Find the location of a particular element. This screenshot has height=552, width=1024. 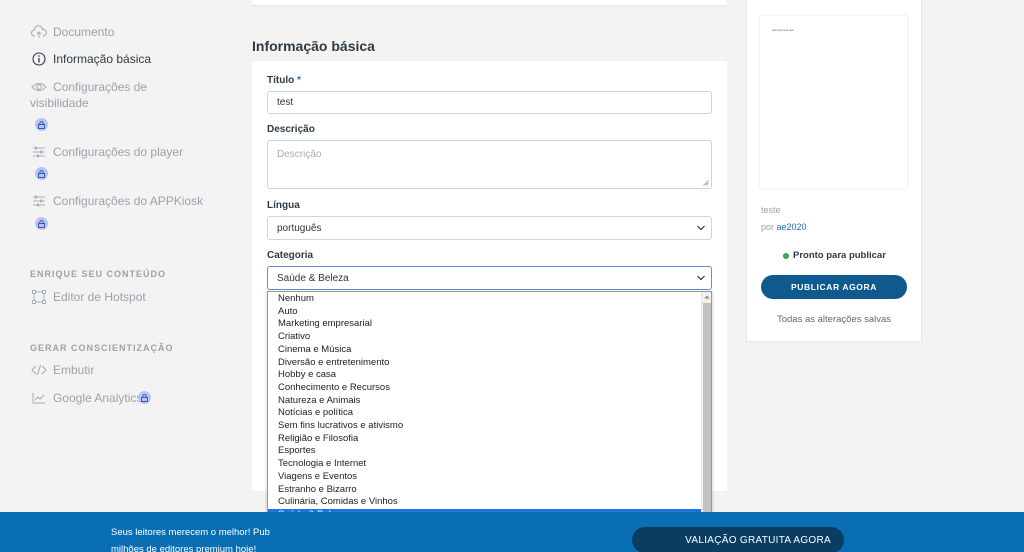

dropdown-option: Hobby e casa is located at coordinates (485, 375).